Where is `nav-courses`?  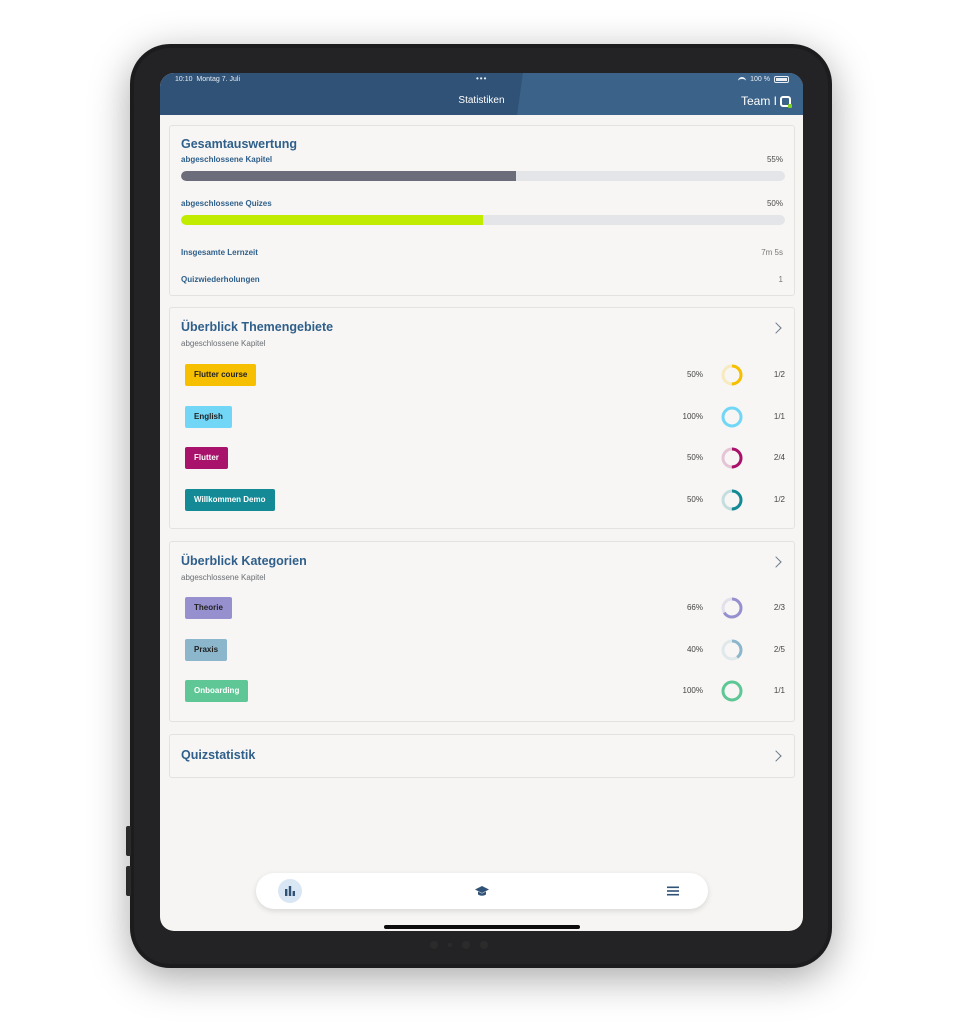
nav-courses is located at coordinates (482, 891).